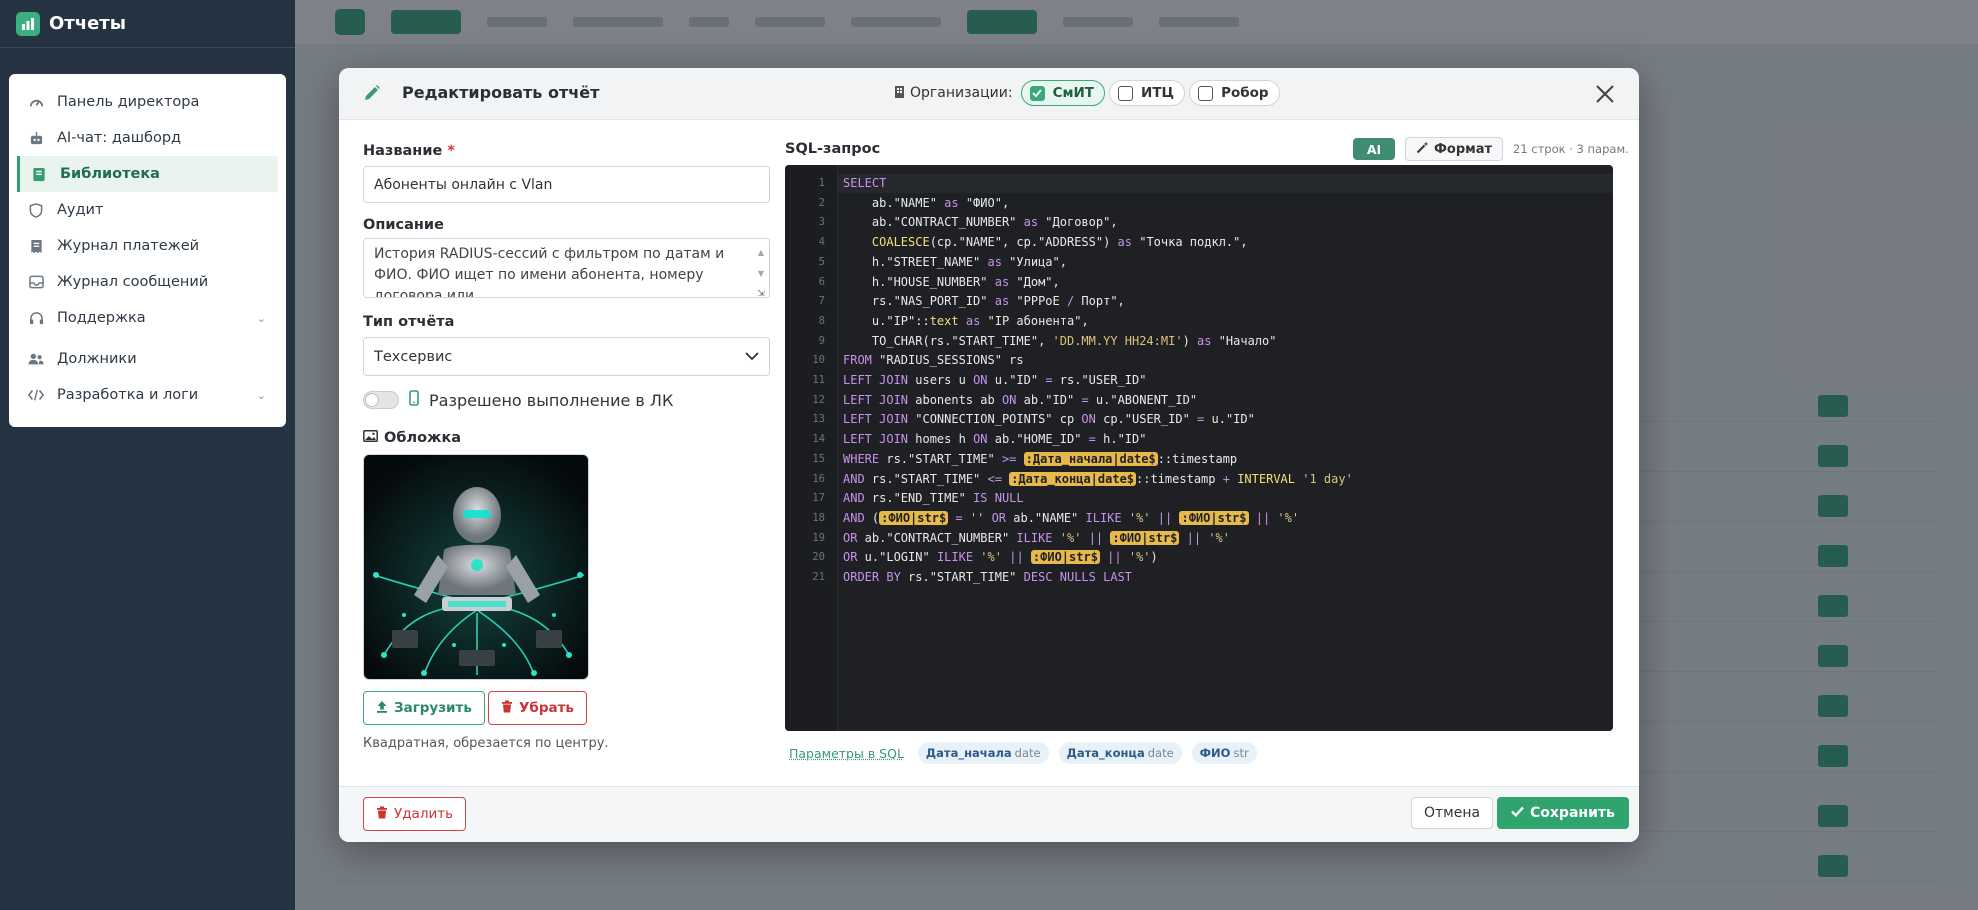 The height and width of the screenshot is (910, 1978). I want to click on cover-image-robot, so click(476, 567).